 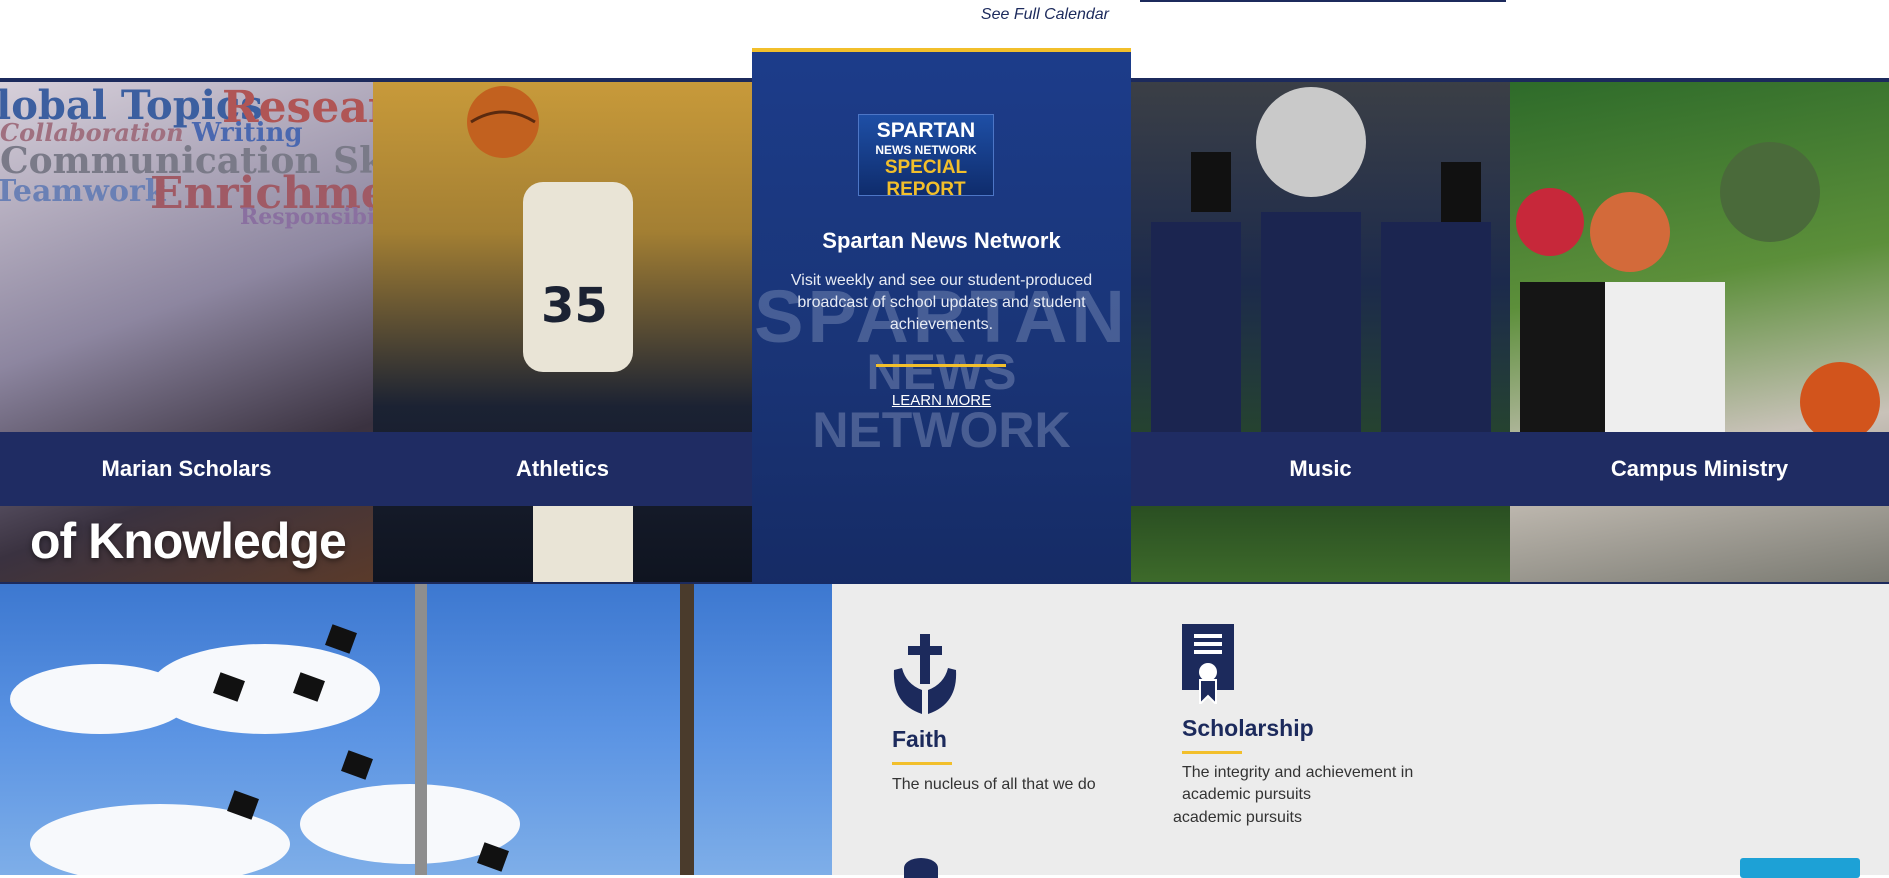 What do you see at coordinates (919, 739) in the screenshot?
I see `pillar-title: Faith` at bounding box center [919, 739].